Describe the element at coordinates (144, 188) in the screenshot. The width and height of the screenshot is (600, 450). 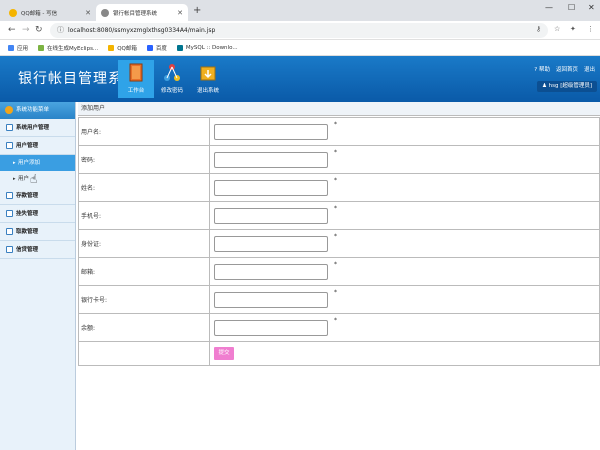
I see `field-label: 姓名:` at that location.